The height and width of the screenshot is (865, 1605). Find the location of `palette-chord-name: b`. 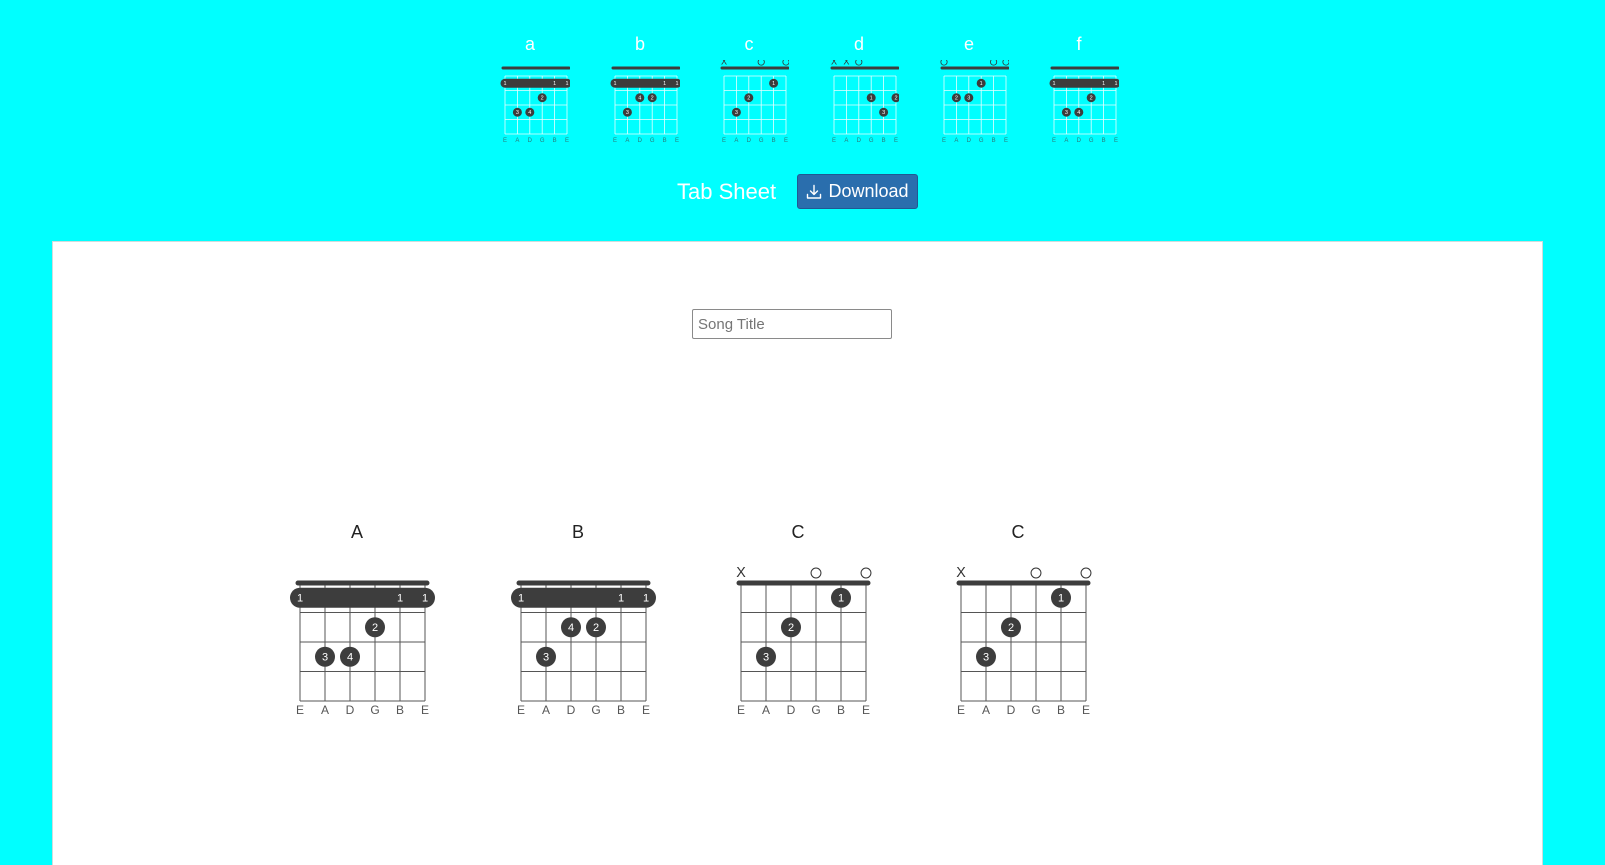

palette-chord-name: b is located at coordinates (639, 44).